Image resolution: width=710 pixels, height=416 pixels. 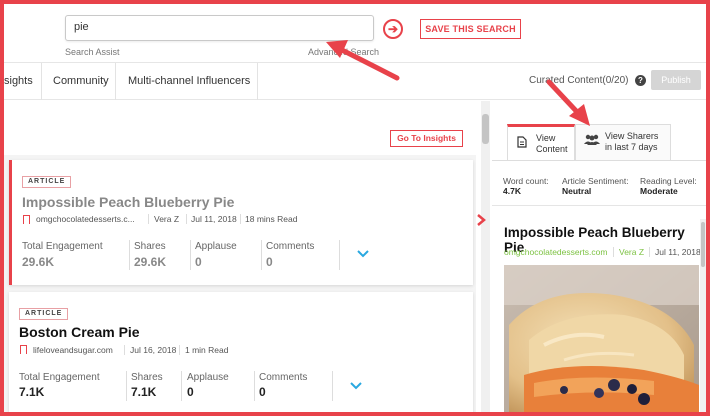 I want to click on reading-level-value: Moderate, so click(x=659, y=191).